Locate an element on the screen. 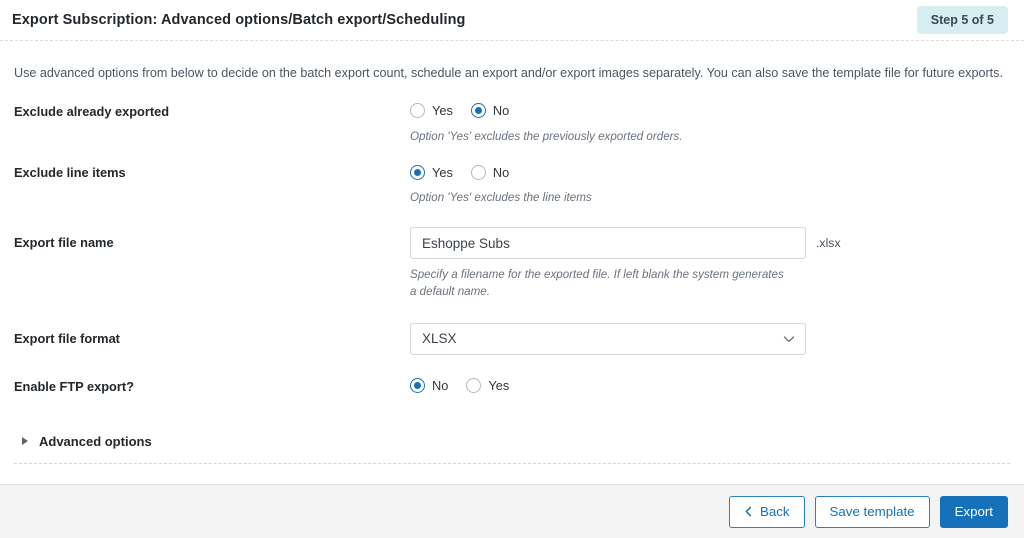  field-label: Export file name is located at coordinates (64, 243).